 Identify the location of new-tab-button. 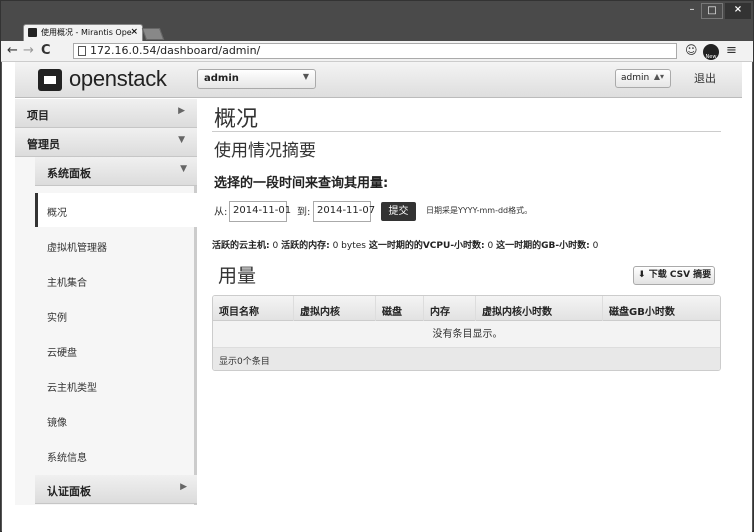
(153, 34).